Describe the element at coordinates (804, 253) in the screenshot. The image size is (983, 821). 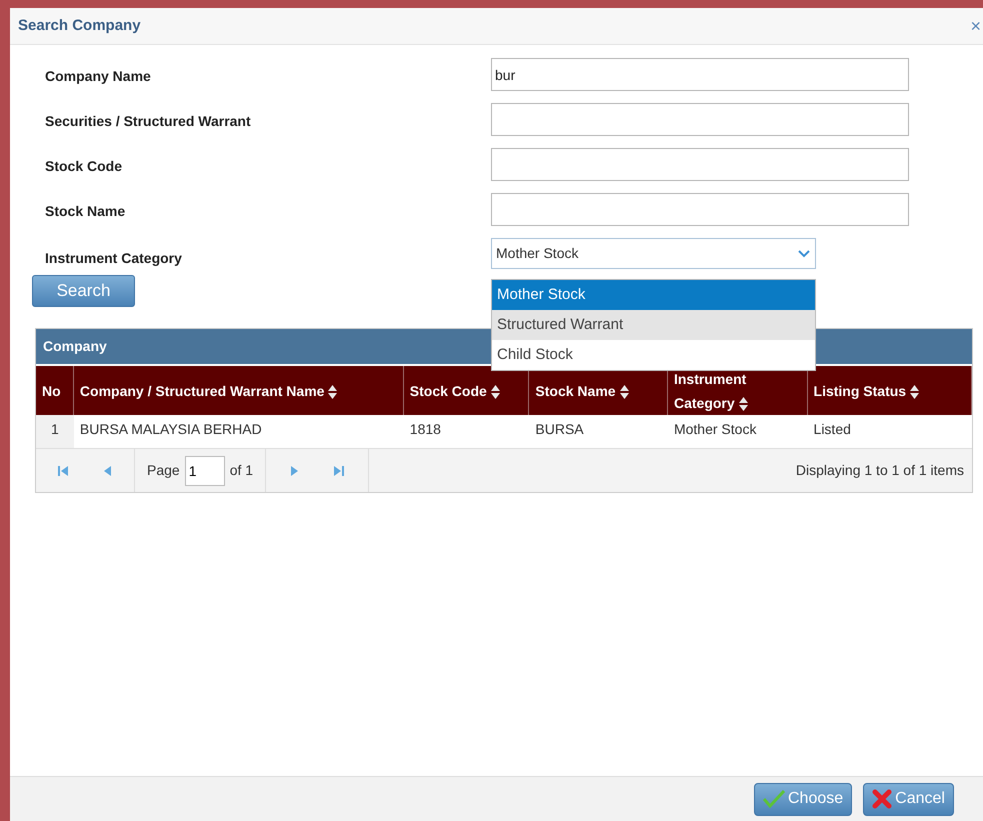
I see `chevron-icon` at that location.